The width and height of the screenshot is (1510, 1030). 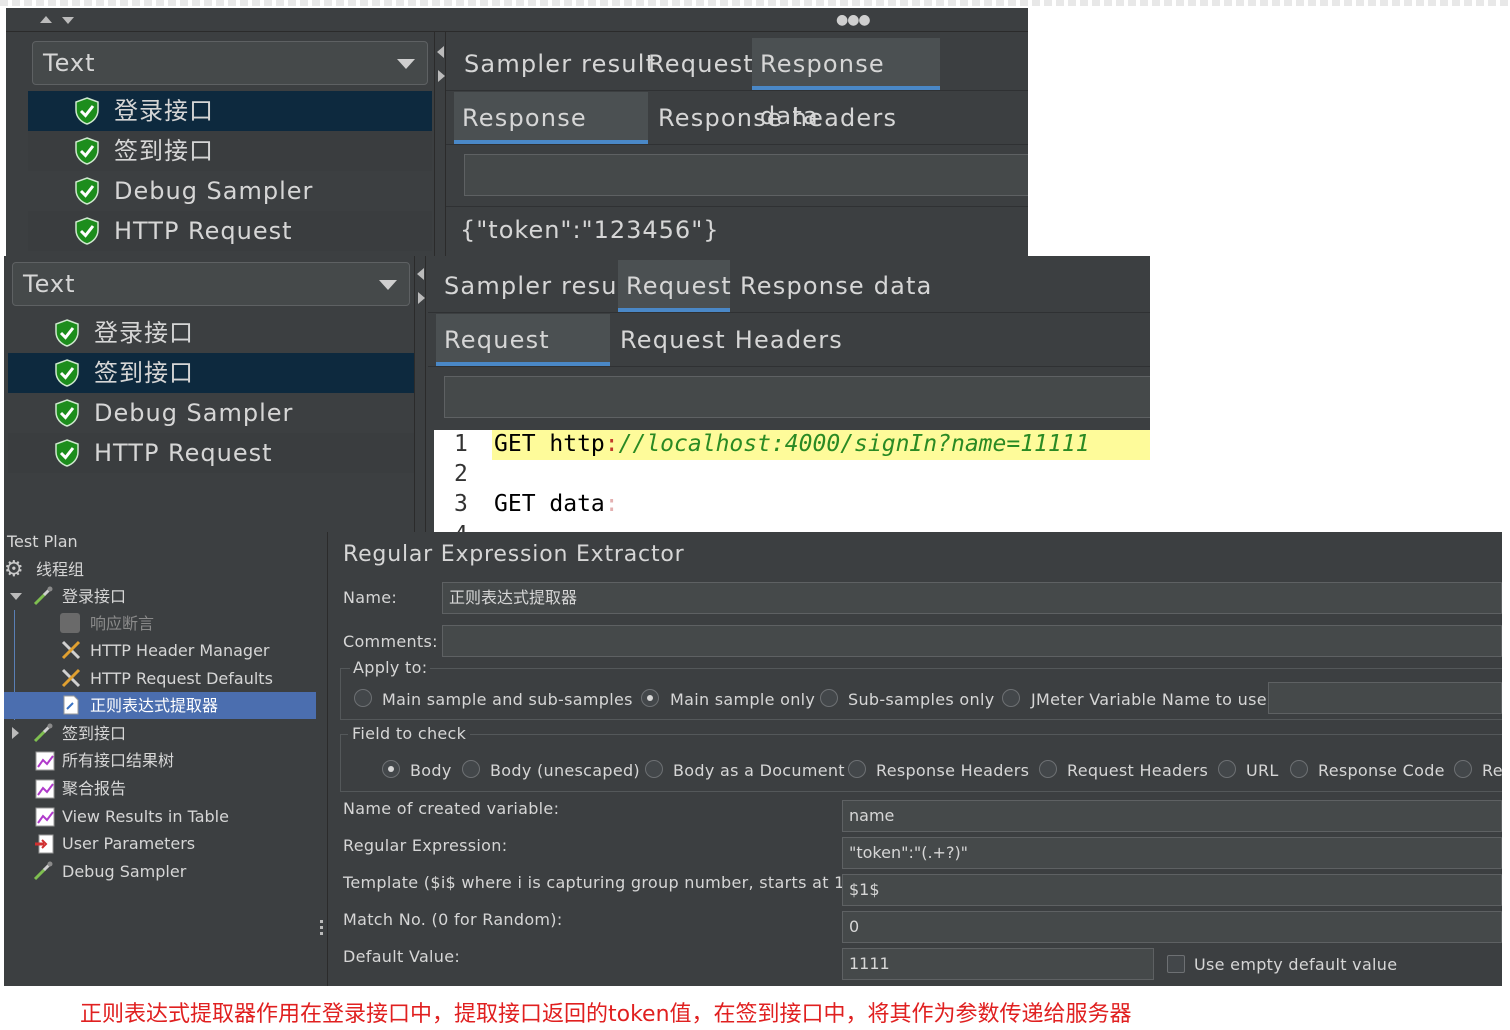 I want to click on success-shield-icon, so click(x=87, y=191).